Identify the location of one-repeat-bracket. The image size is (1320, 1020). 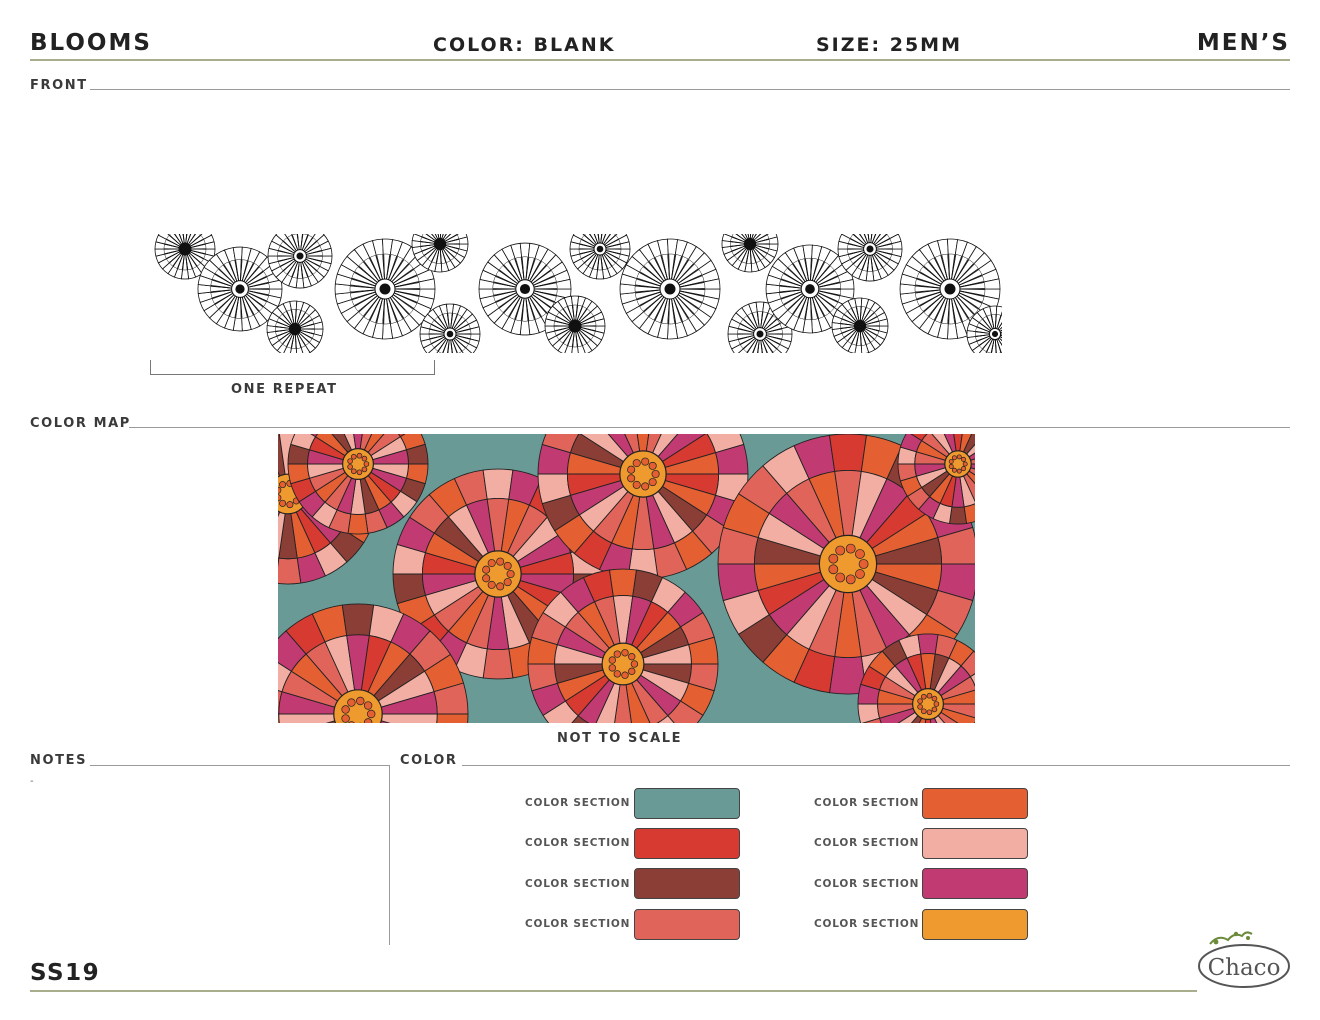
(292, 367).